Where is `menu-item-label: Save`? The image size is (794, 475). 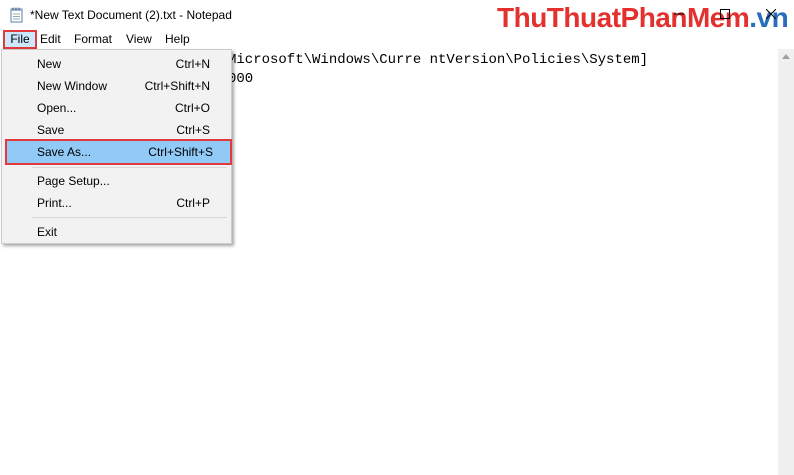 menu-item-label: Save is located at coordinates (51, 130).